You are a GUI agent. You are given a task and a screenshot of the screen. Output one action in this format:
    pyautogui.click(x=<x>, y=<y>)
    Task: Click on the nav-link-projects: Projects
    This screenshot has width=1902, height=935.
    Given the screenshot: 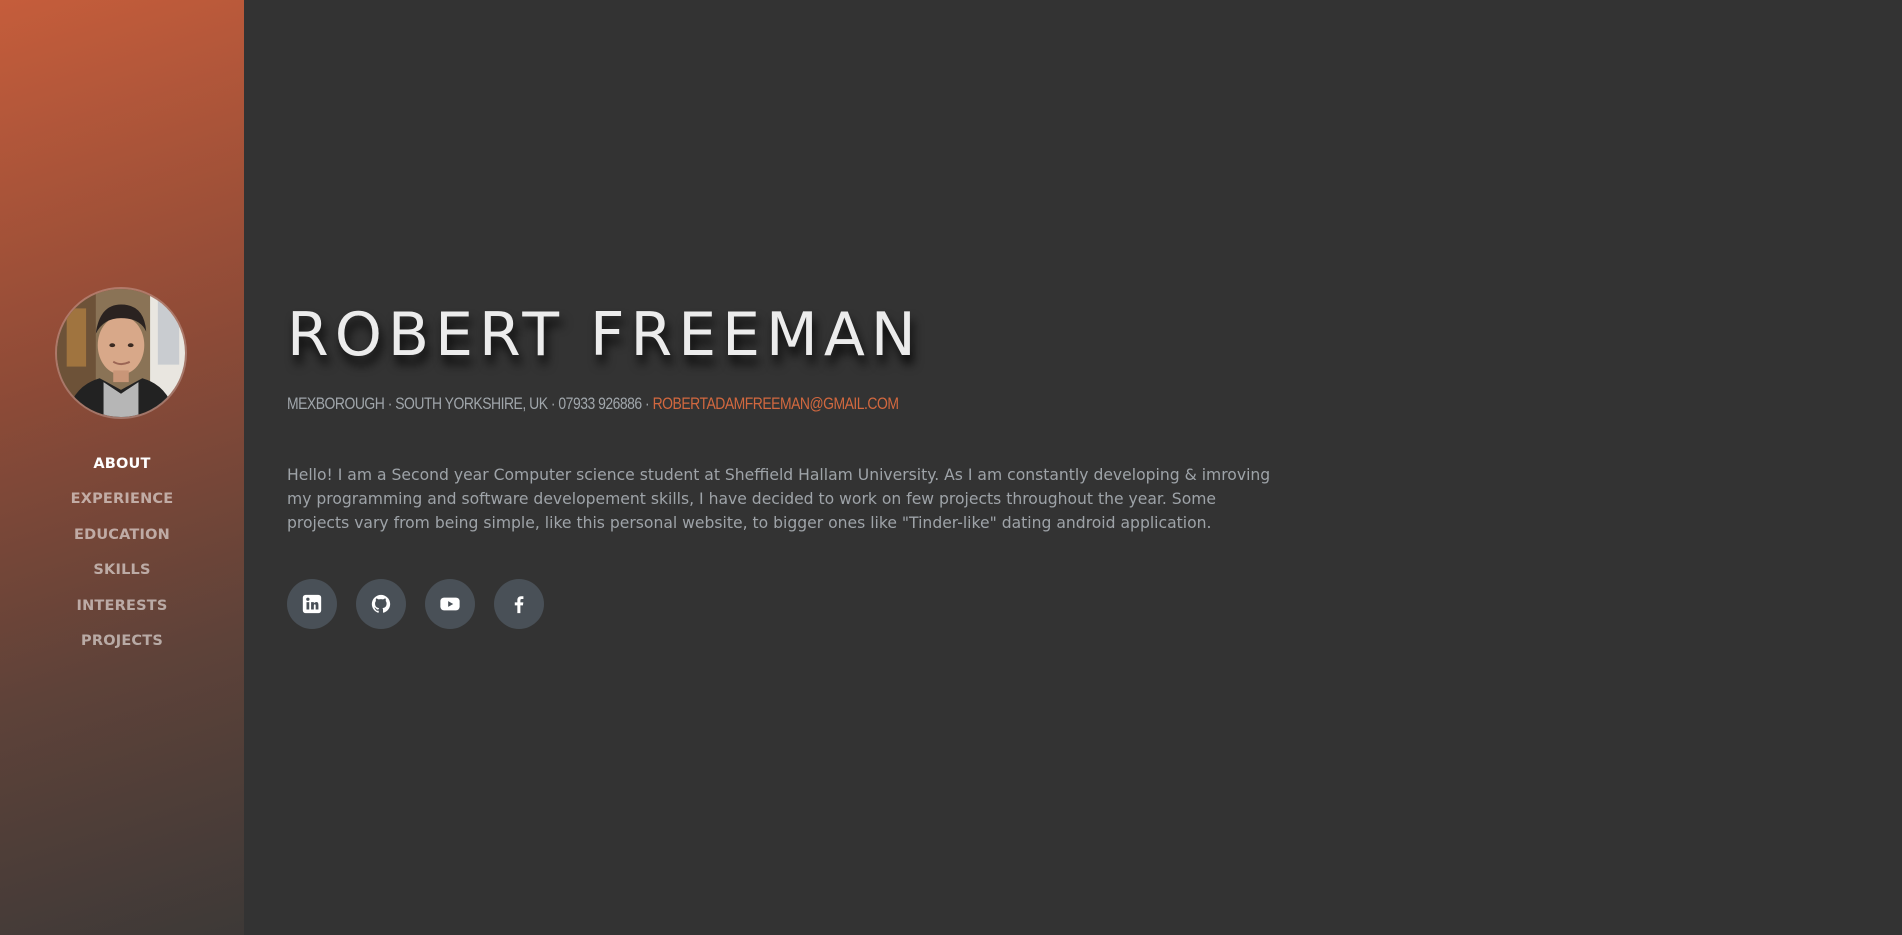 What is the action you would take?
    pyautogui.click(x=122, y=641)
    